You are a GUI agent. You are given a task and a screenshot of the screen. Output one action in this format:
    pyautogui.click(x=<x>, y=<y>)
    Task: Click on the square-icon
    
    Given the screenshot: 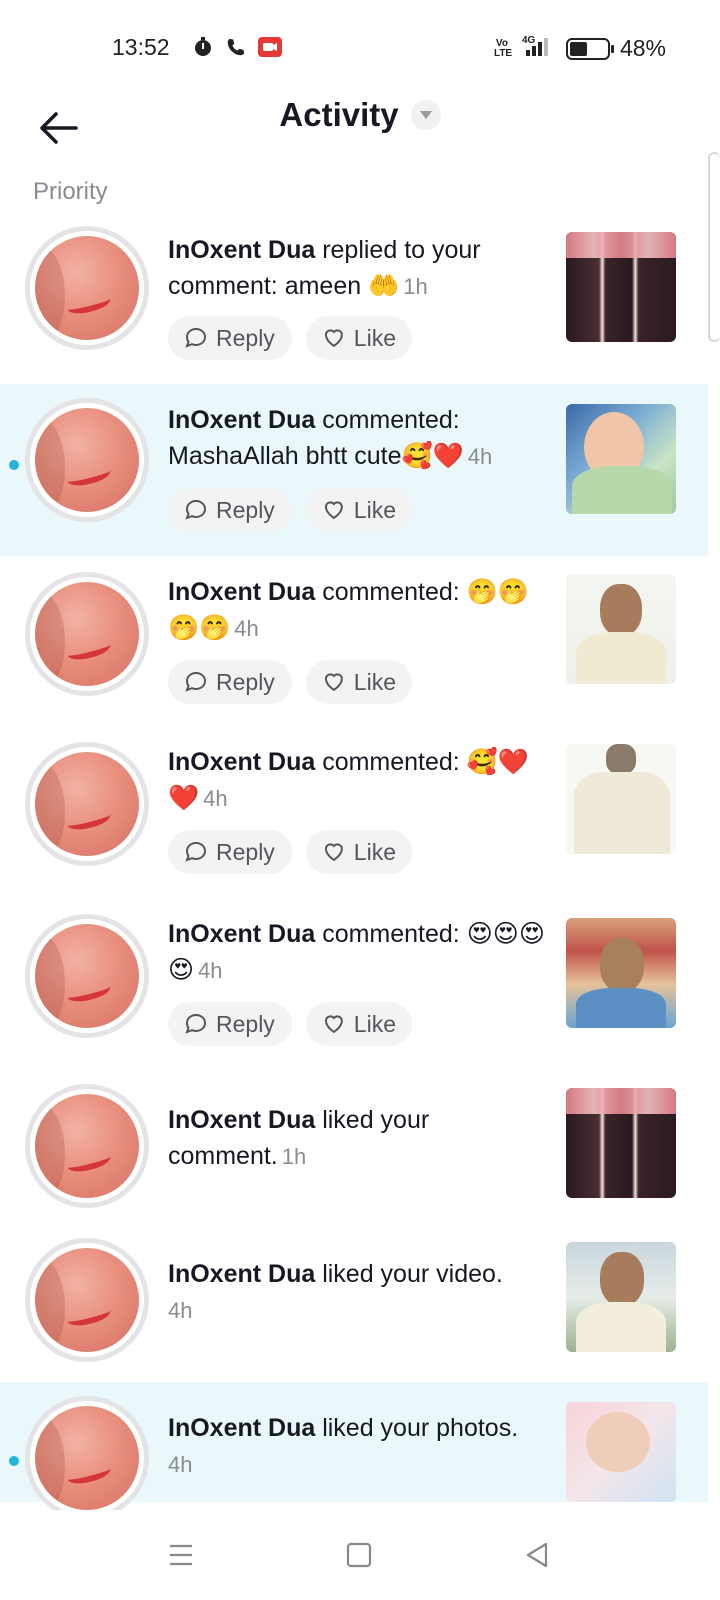 What is the action you would take?
    pyautogui.click(x=359, y=1555)
    